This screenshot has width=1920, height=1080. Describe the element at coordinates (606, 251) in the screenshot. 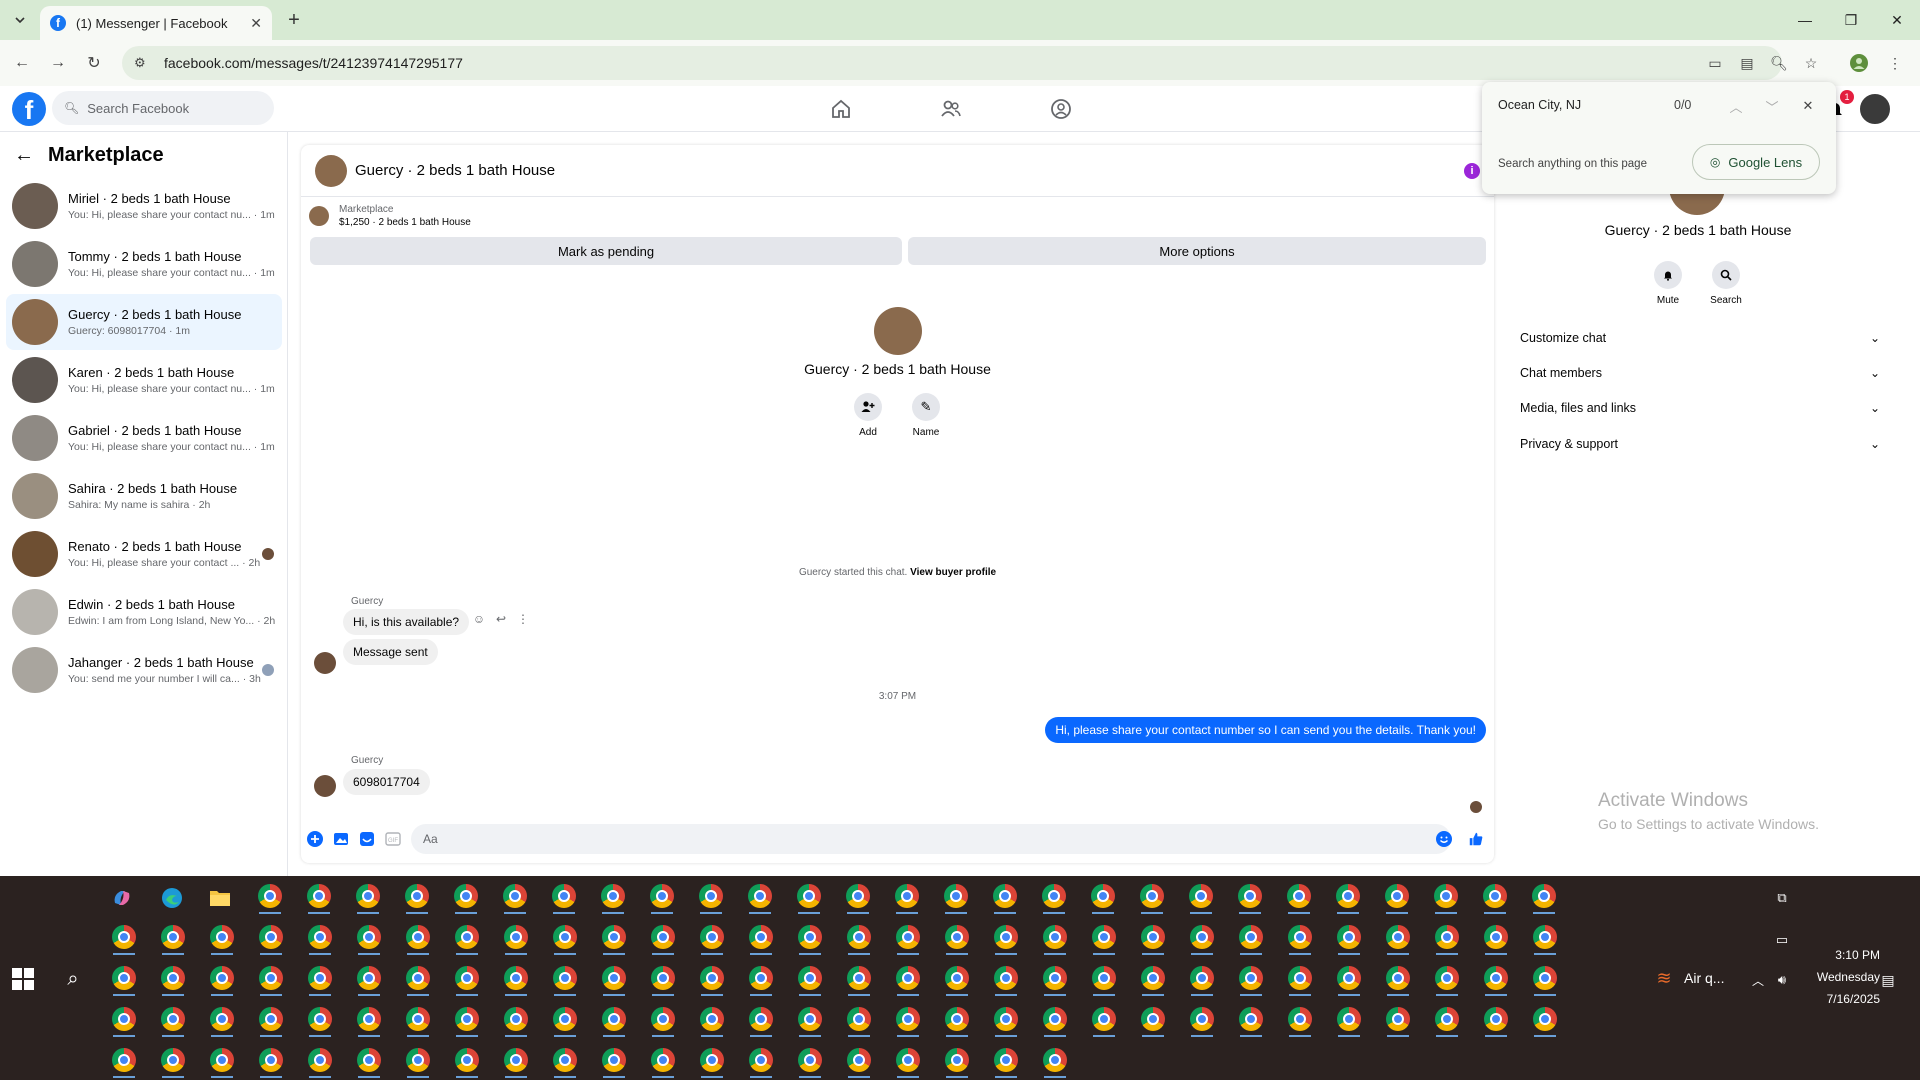

I see `mark-as-pending-button: Mark as pending` at that location.